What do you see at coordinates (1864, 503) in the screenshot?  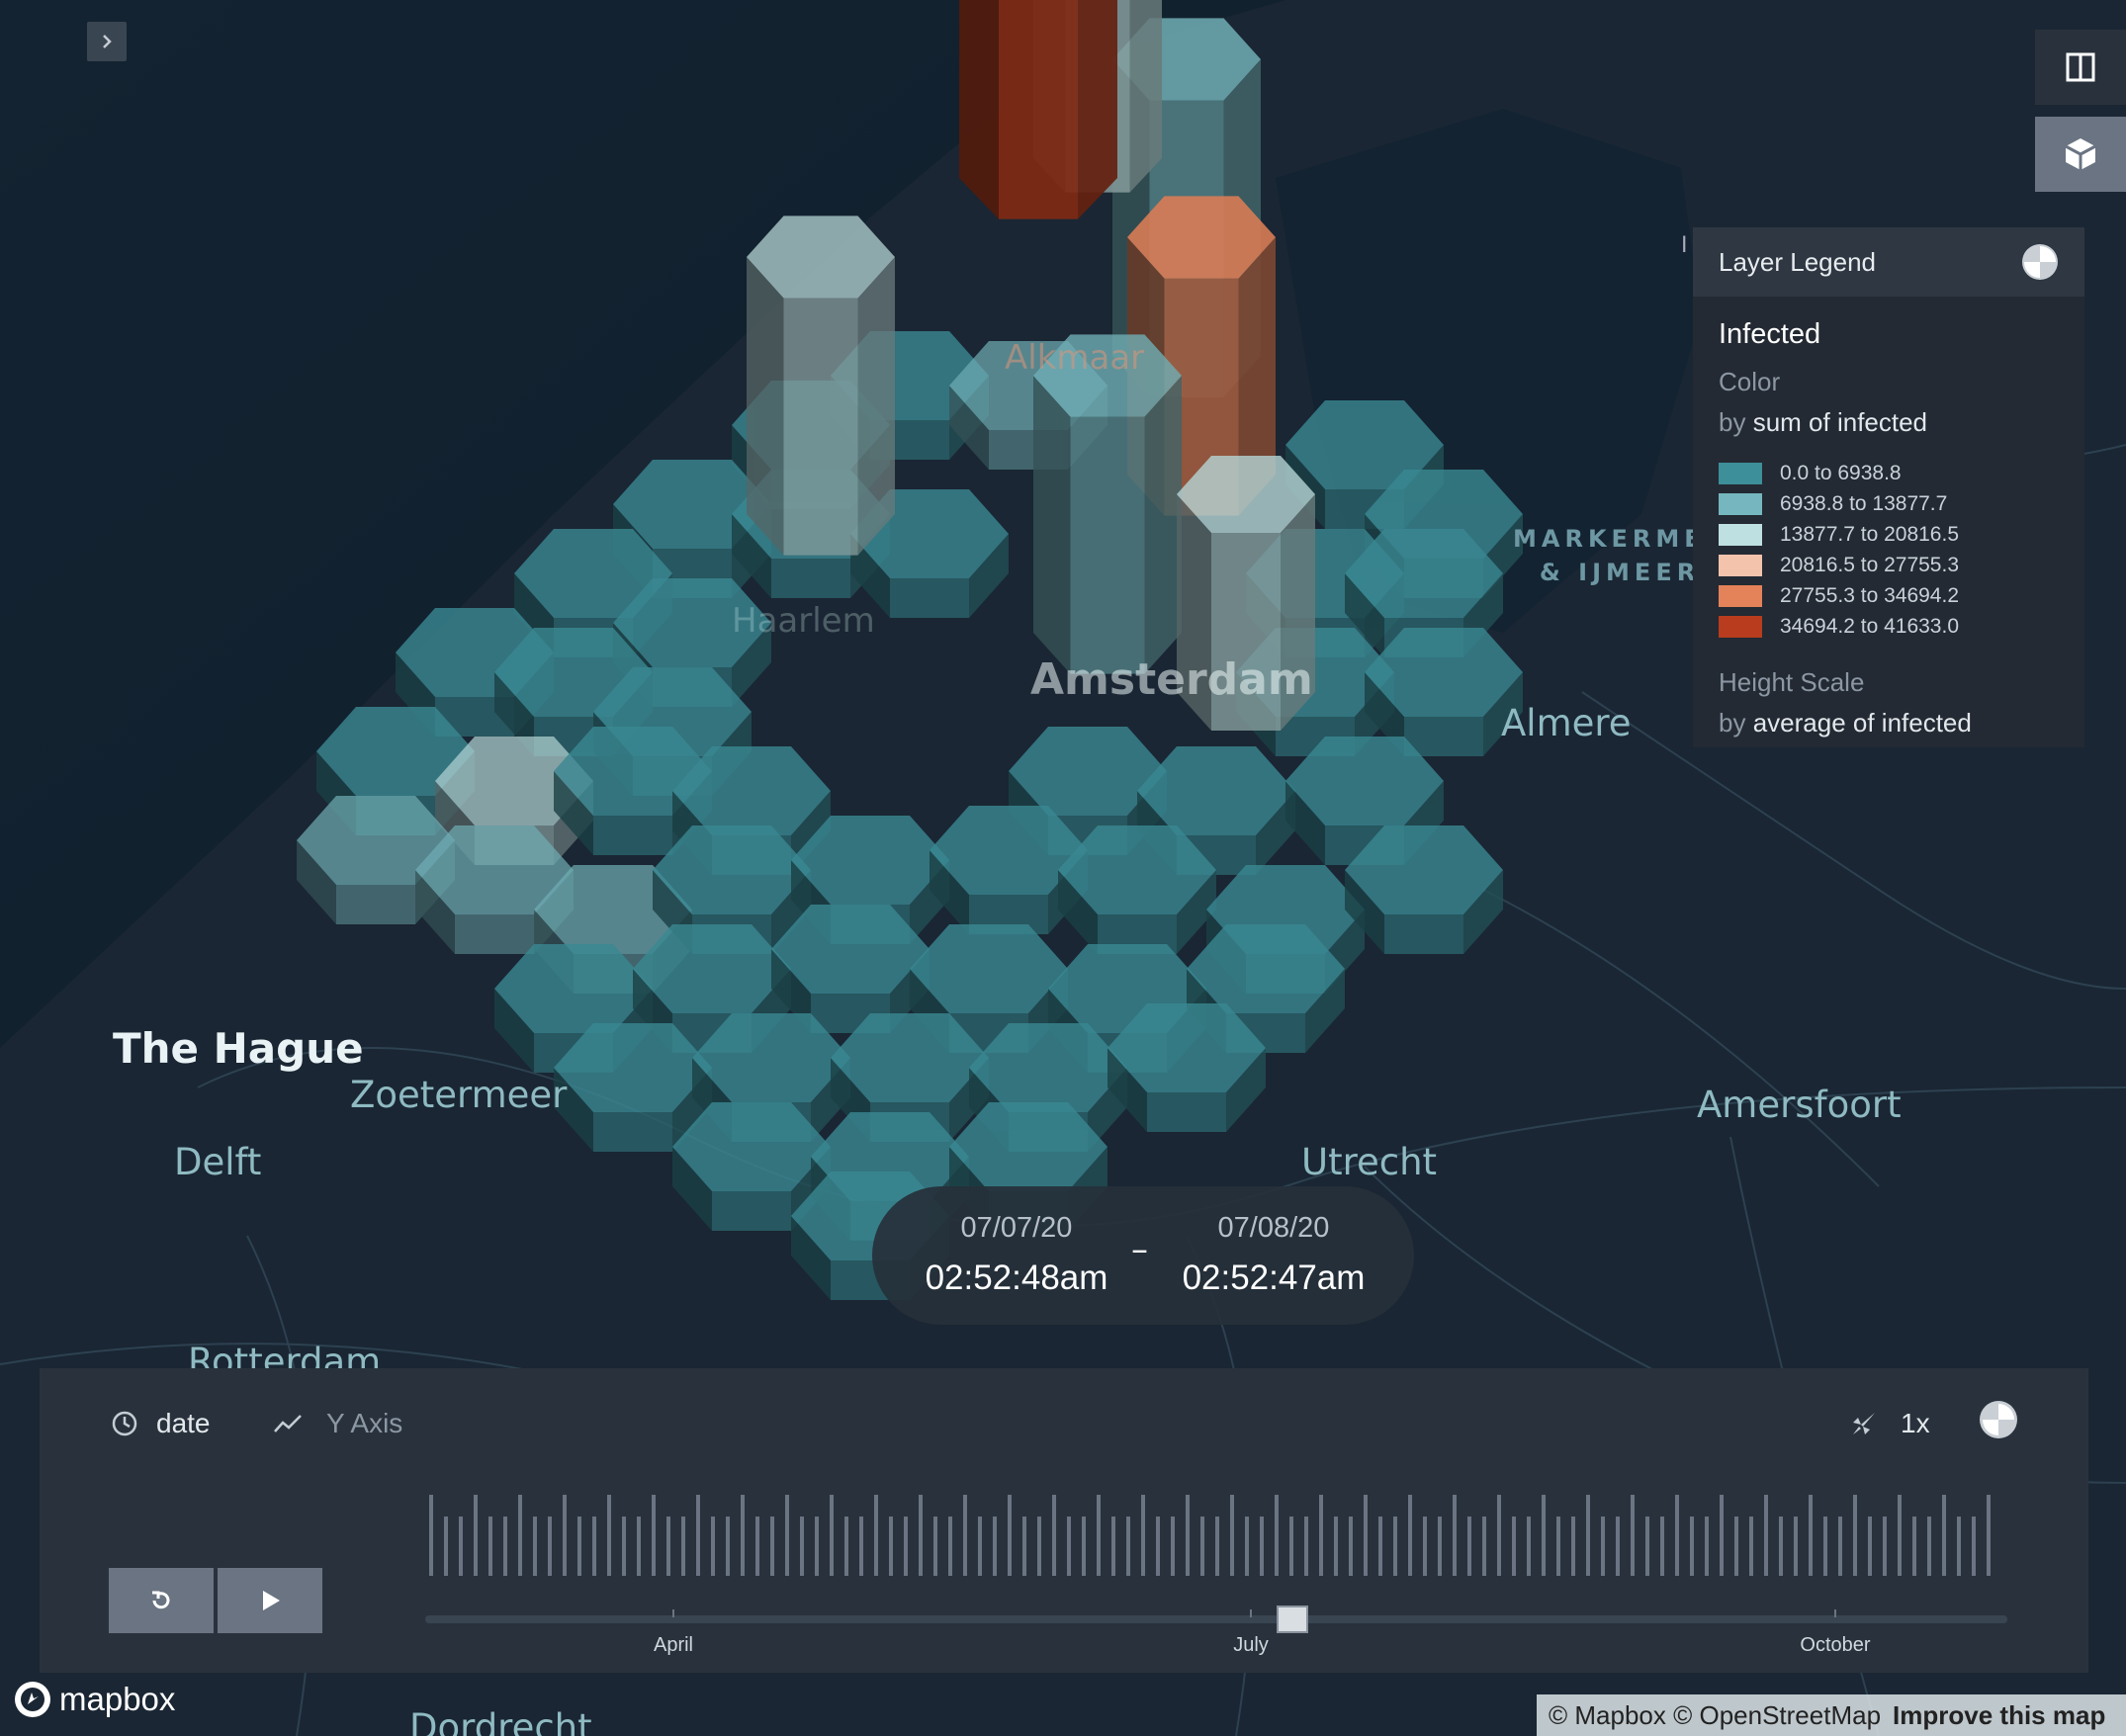 I see `legend-range-label: 6938.8 to 13877.7` at bounding box center [1864, 503].